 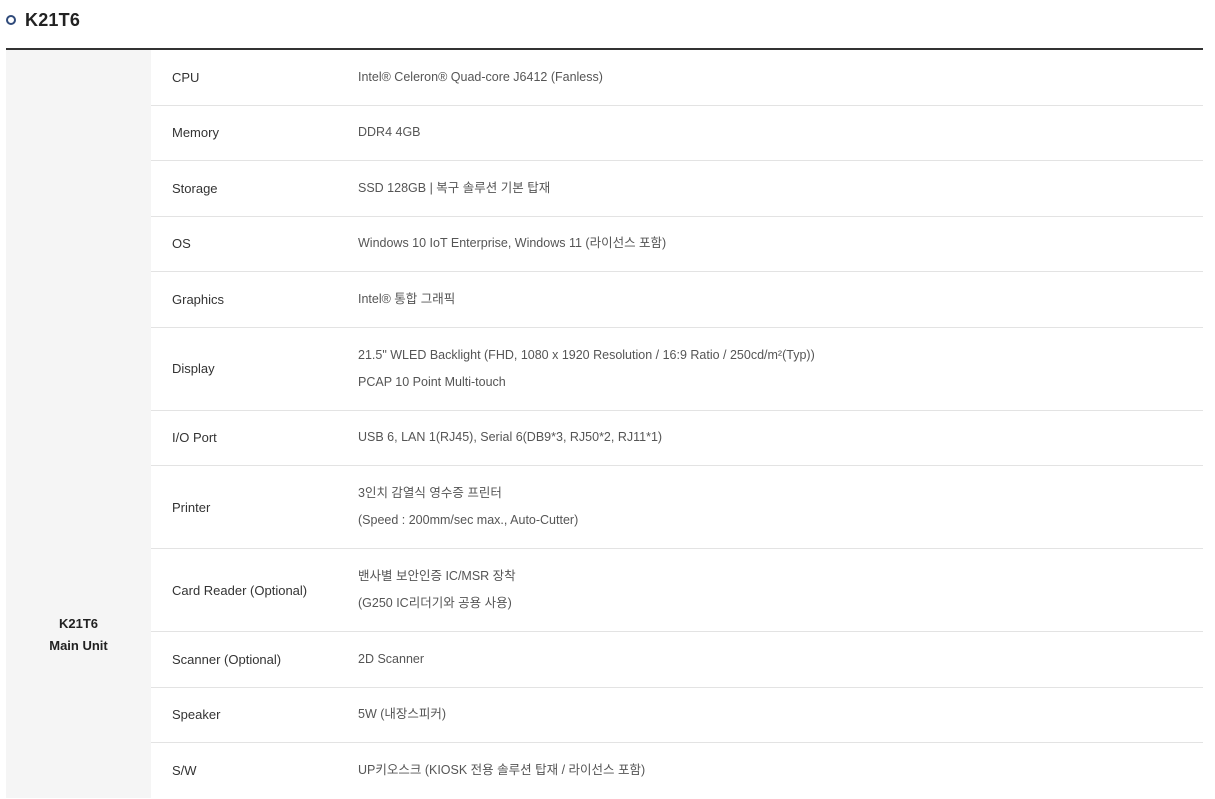 What do you see at coordinates (78, 645) in the screenshot?
I see `unit-subtitle: Main Unit` at bounding box center [78, 645].